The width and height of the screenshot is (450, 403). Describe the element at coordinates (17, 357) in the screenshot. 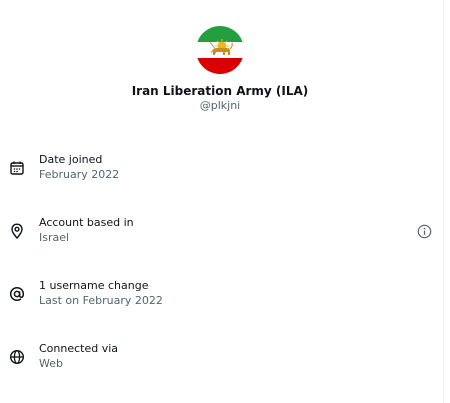

I see `globe-icon` at that location.